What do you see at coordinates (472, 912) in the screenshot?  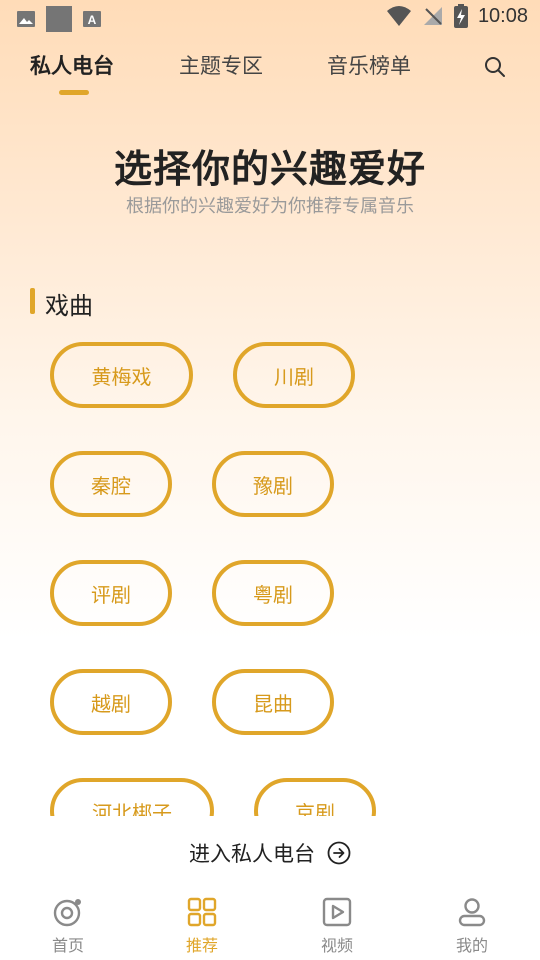 I see `user-icon` at bounding box center [472, 912].